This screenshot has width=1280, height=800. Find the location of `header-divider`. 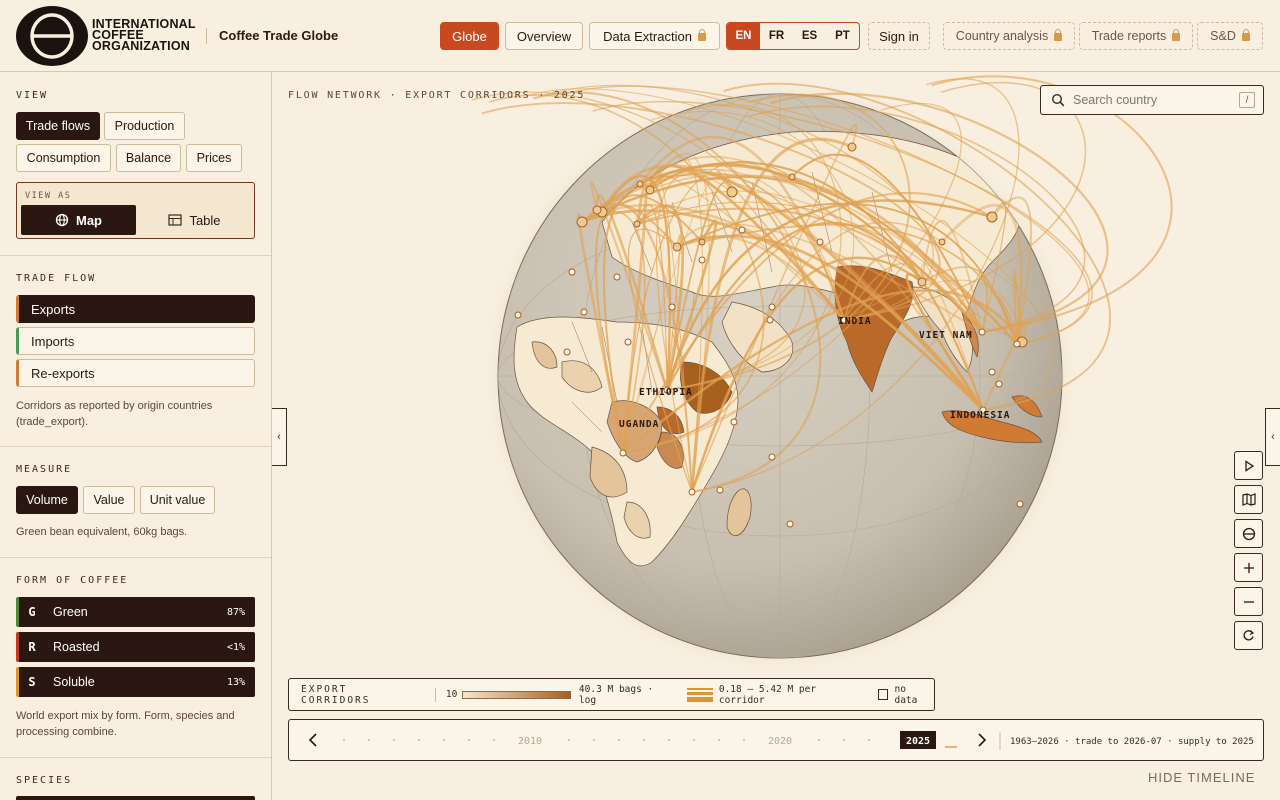

header-divider is located at coordinates (206, 36).